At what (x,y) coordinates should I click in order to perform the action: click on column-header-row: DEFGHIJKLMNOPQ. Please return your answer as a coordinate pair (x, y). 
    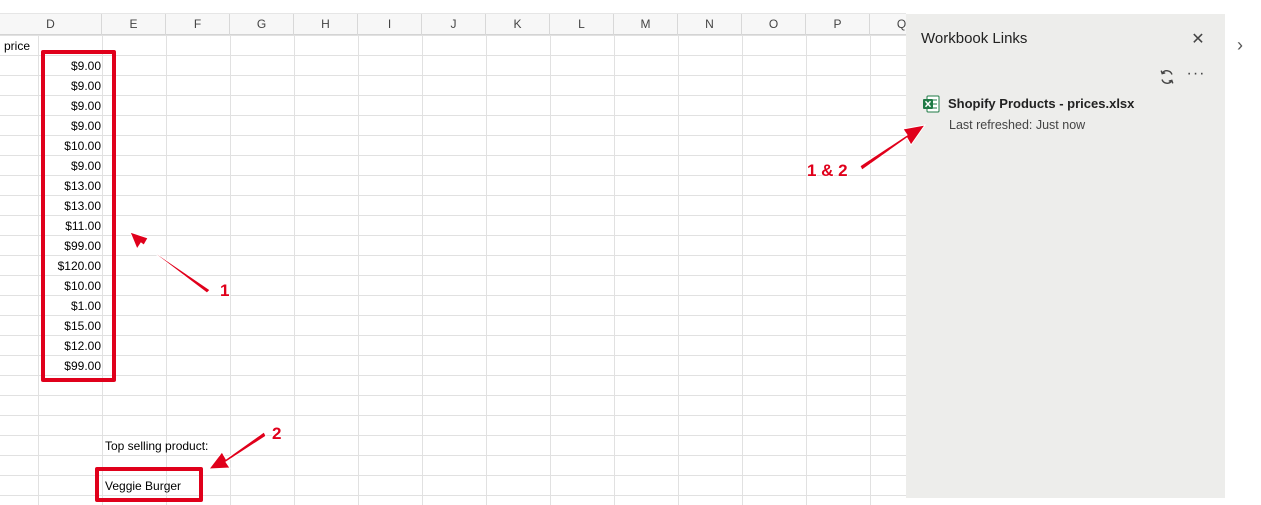
    Looking at the image, I should click on (453, 24).